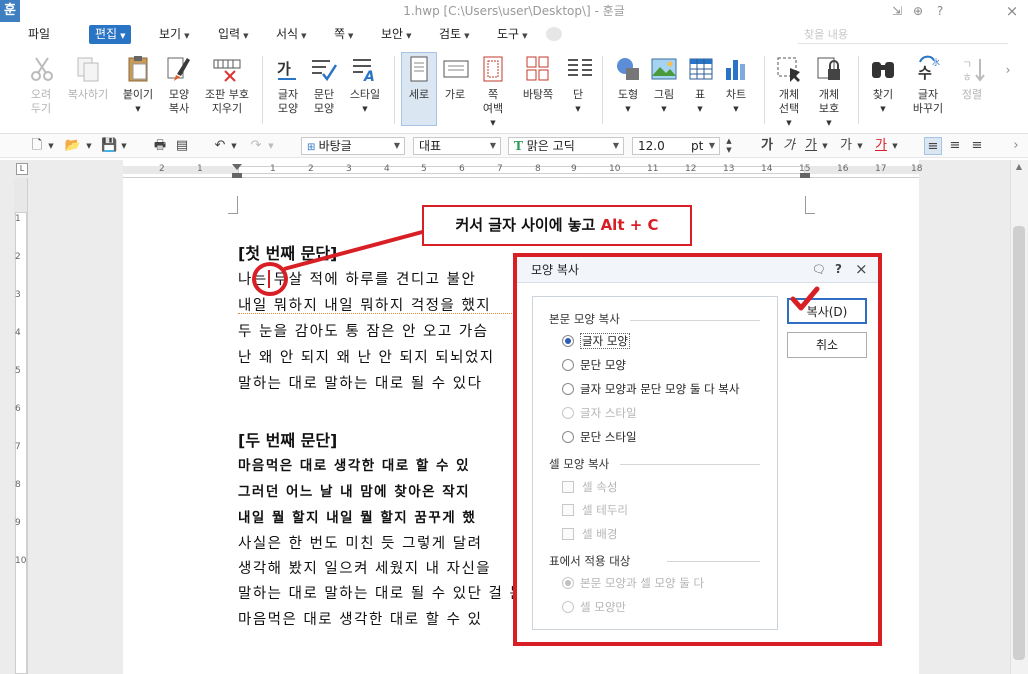  Describe the element at coordinates (628, 85) in the screenshot. I see `shapes-button: 도형 ▼` at that location.